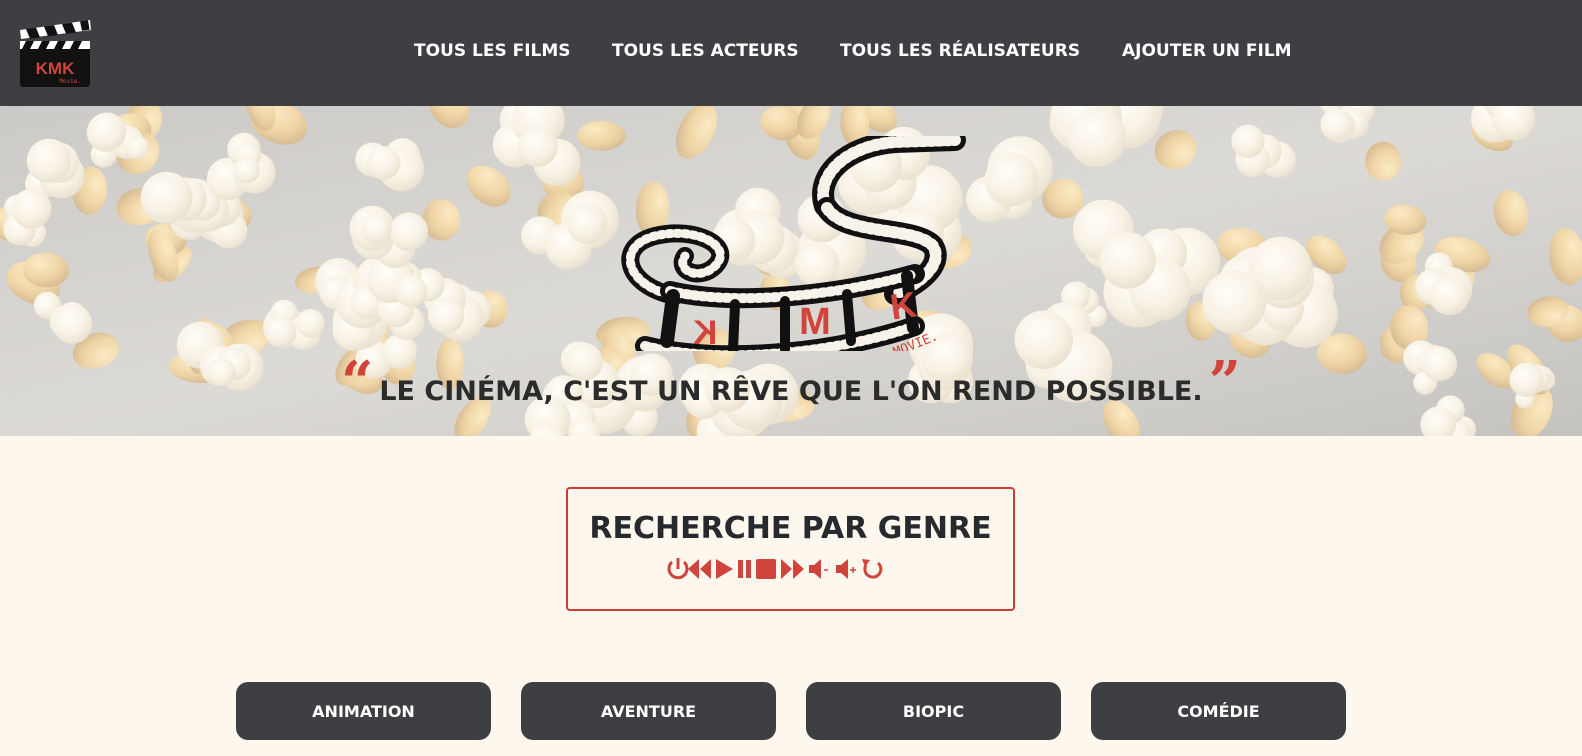 The width and height of the screenshot is (1582, 756). Describe the element at coordinates (845, 569) in the screenshot. I see `volume-up-icon` at that location.